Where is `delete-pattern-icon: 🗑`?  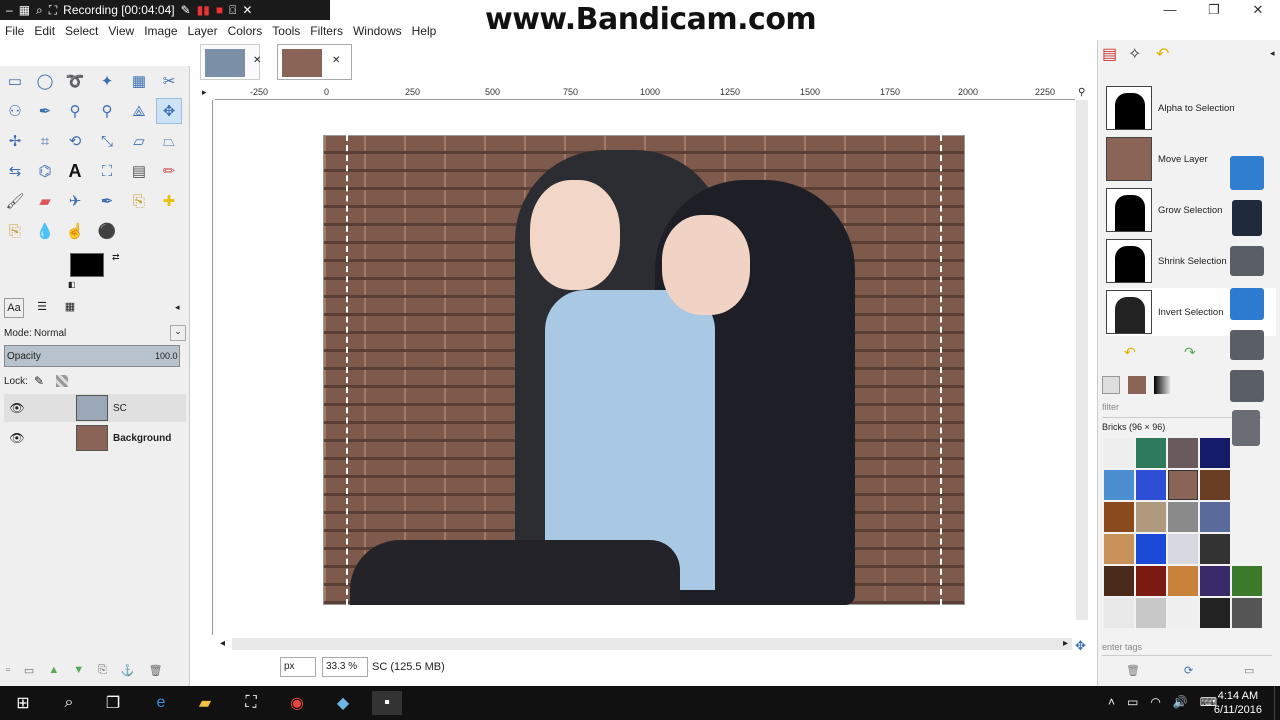 delete-pattern-icon: 🗑 is located at coordinates (1133, 670).